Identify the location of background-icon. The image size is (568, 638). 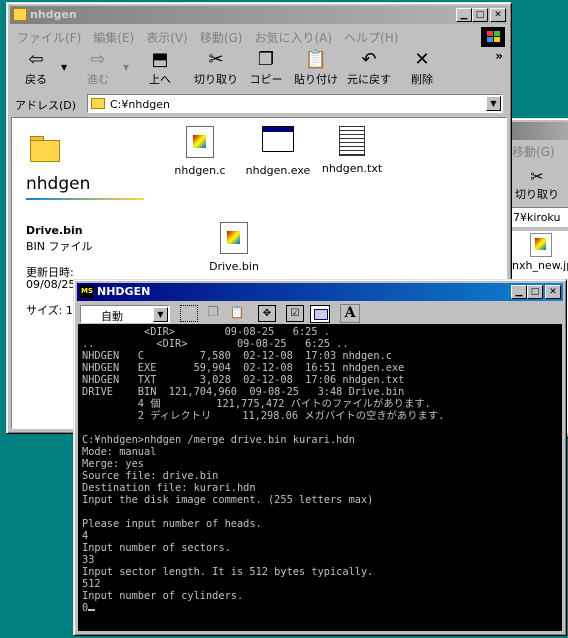
(320, 314).